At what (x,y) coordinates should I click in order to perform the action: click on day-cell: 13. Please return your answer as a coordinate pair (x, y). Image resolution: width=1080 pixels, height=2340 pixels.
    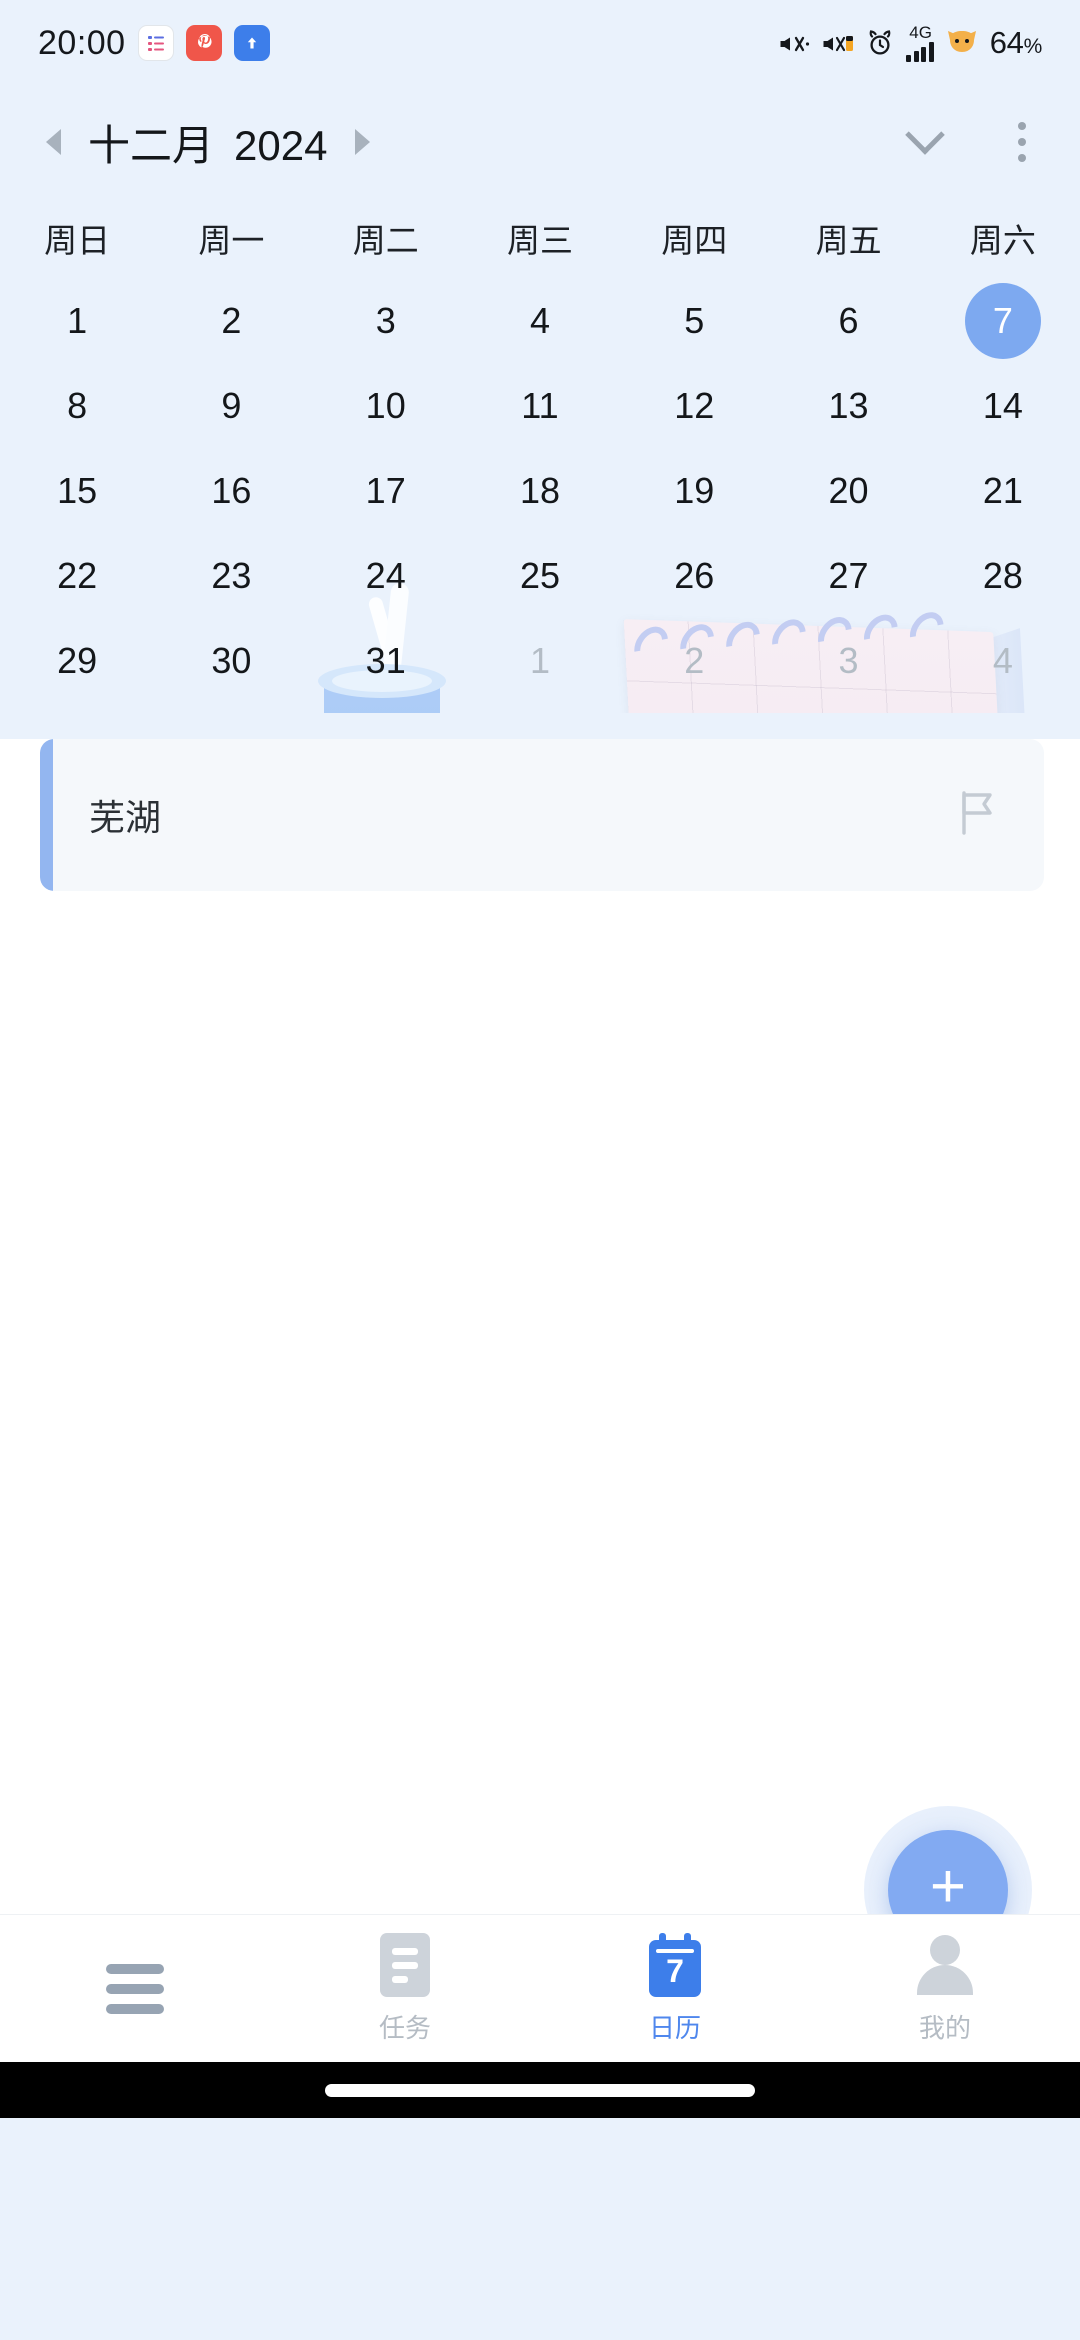
    Looking at the image, I should click on (848, 405).